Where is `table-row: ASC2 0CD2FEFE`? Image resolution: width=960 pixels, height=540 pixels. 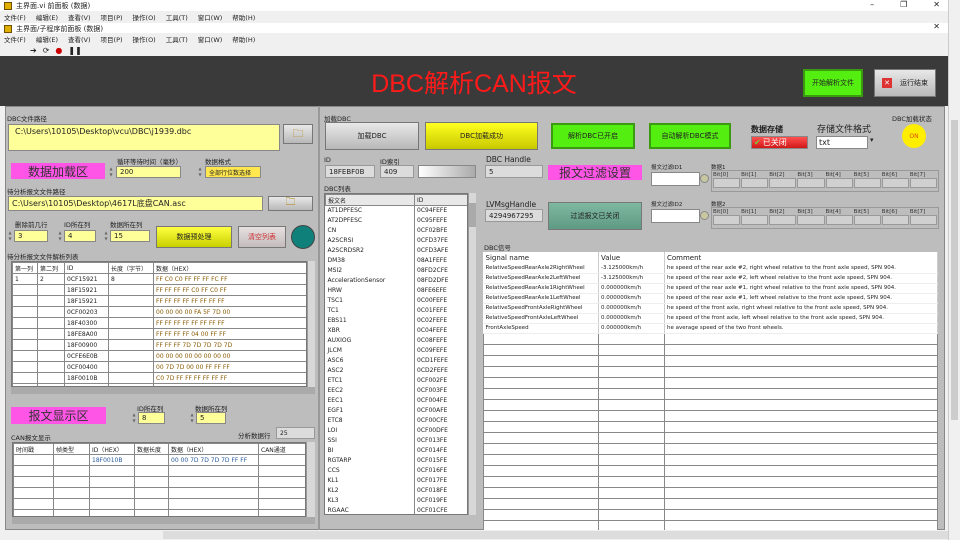 table-row: ASC2 0CD2FEFE is located at coordinates (396, 370).